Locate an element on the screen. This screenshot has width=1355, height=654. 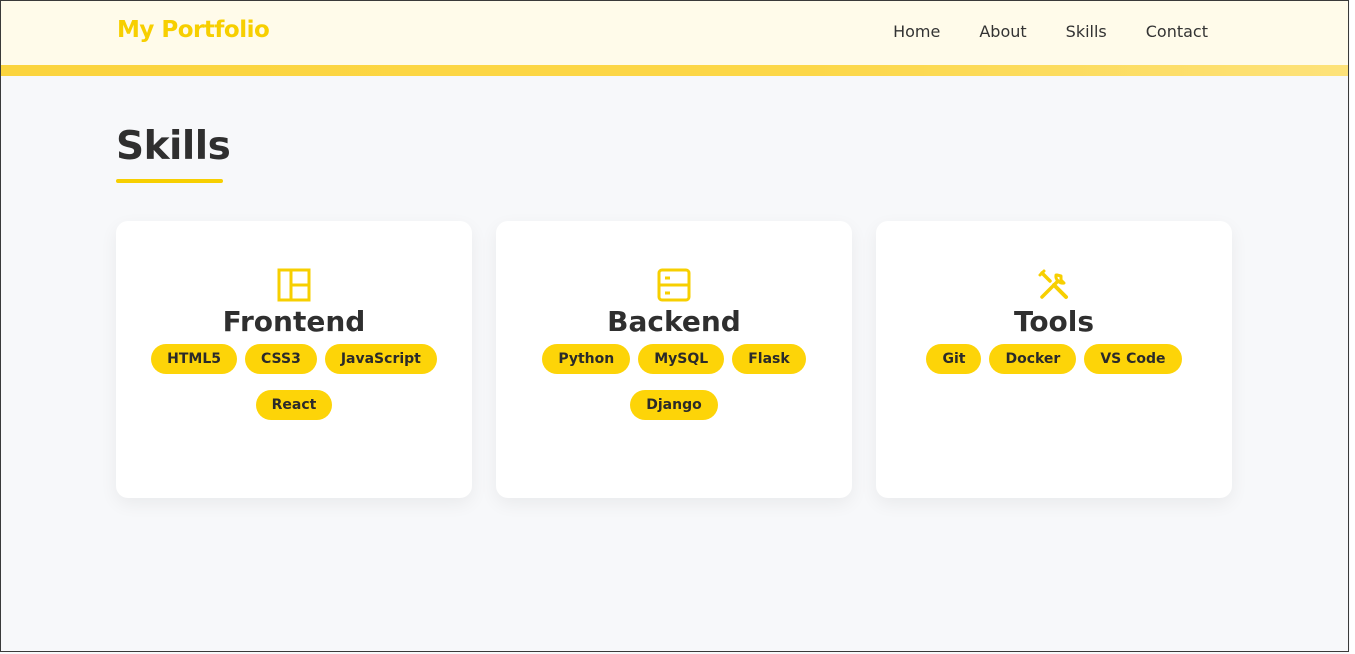
nav-about-link: About is located at coordinates (1002, 31).